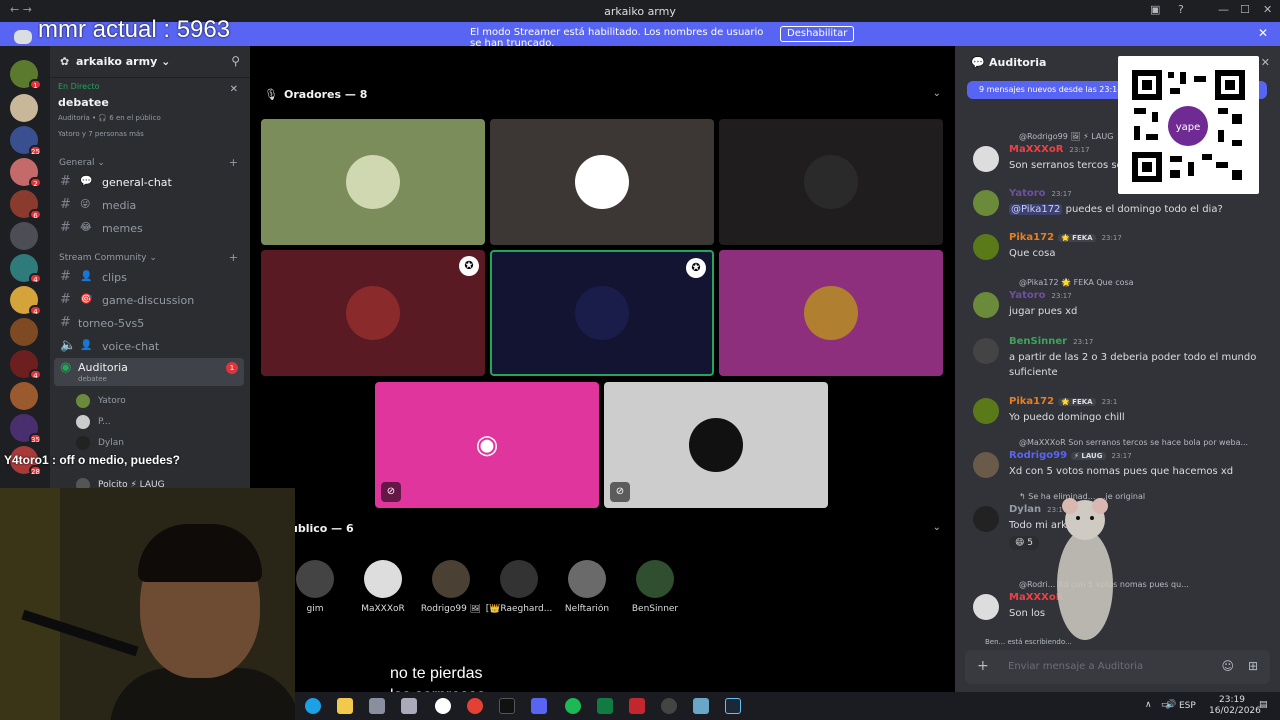 The image size is (1280, 720). Describe the element at coordinates (1245, 9) in the screenshot. I see `maximize-button: ☐` at that location.